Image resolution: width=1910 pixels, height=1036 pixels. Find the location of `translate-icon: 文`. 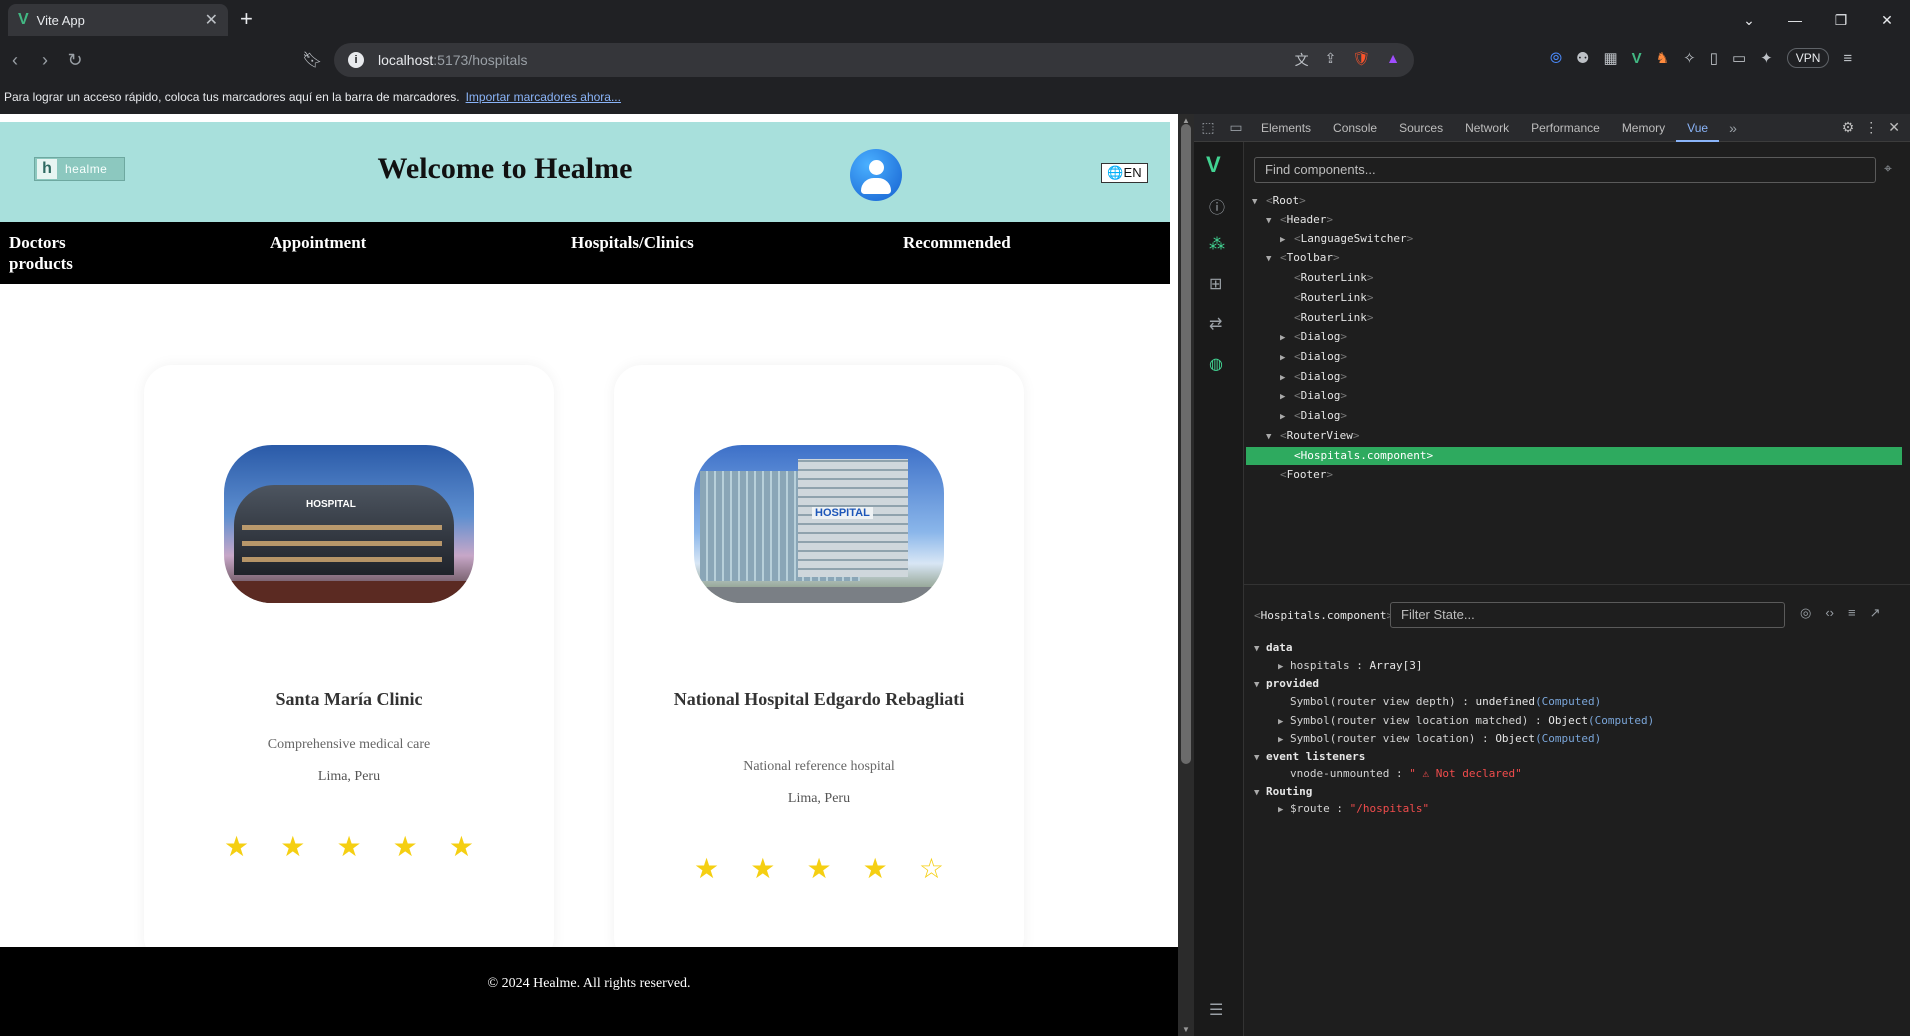

translate-icon: 文 is located at coordinates (1302, 60).